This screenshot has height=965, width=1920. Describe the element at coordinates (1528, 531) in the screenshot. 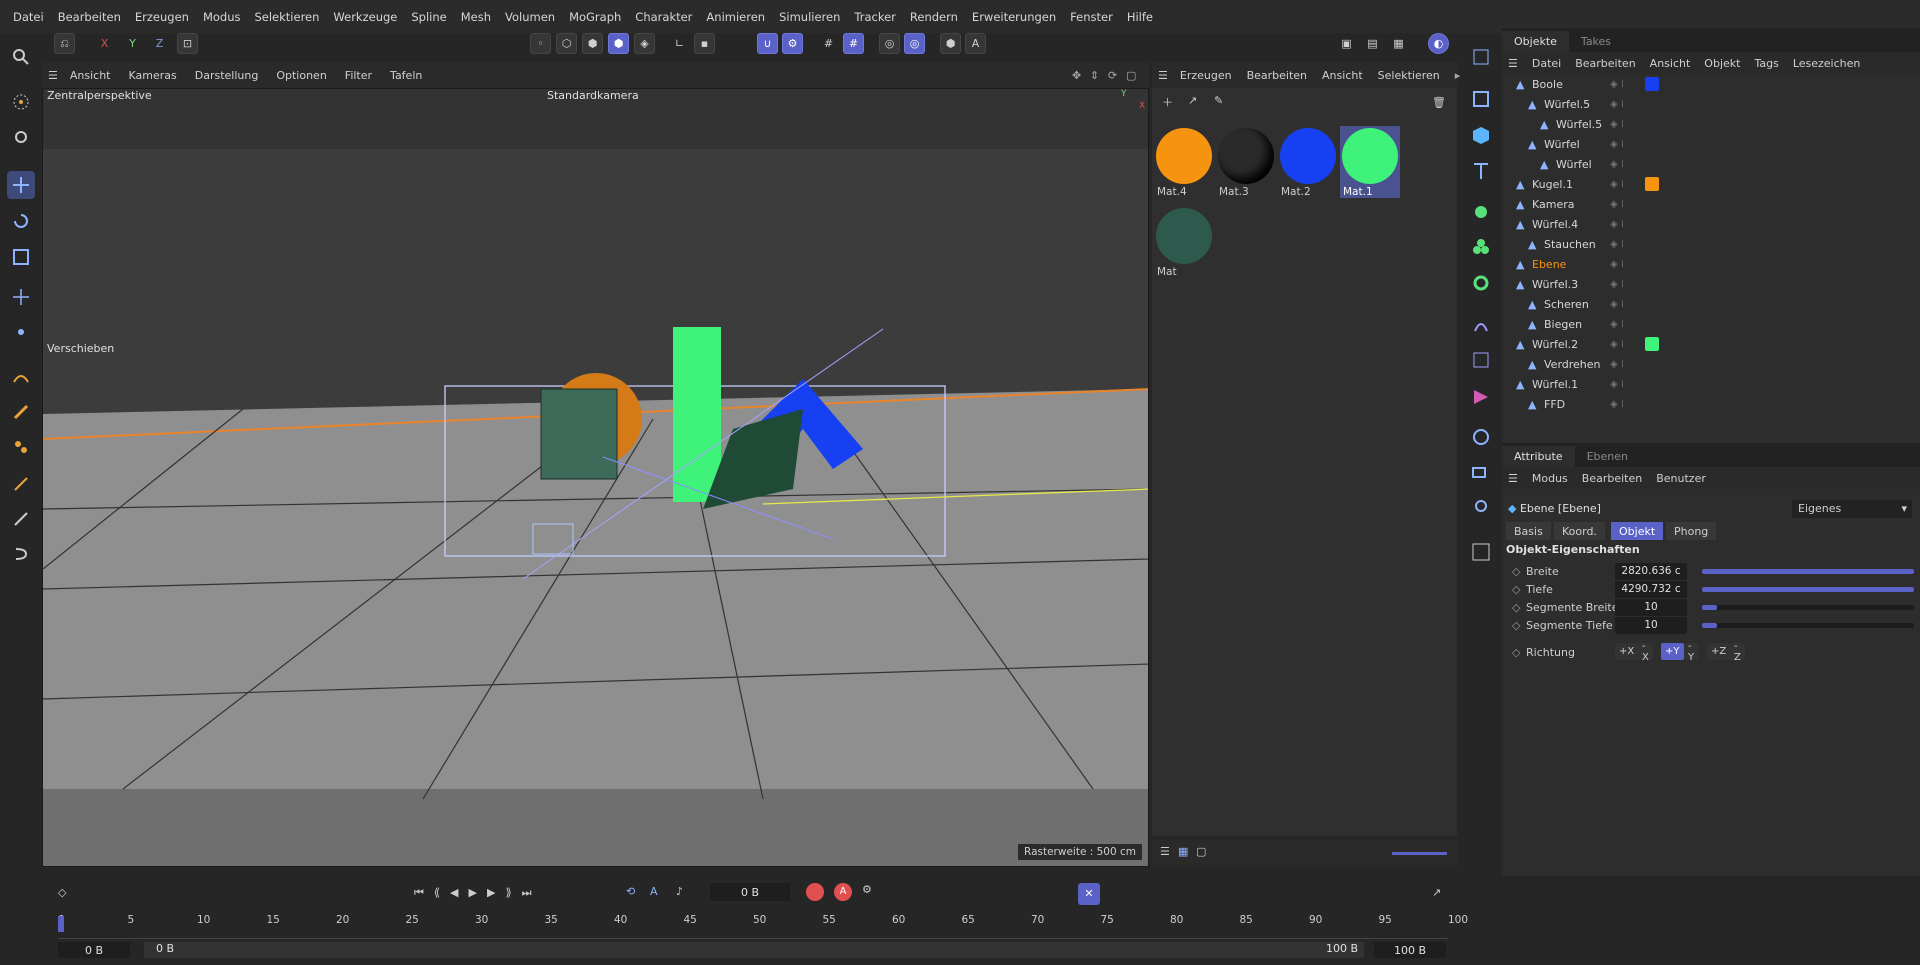

I see `tab-basis: Basis` at that location.